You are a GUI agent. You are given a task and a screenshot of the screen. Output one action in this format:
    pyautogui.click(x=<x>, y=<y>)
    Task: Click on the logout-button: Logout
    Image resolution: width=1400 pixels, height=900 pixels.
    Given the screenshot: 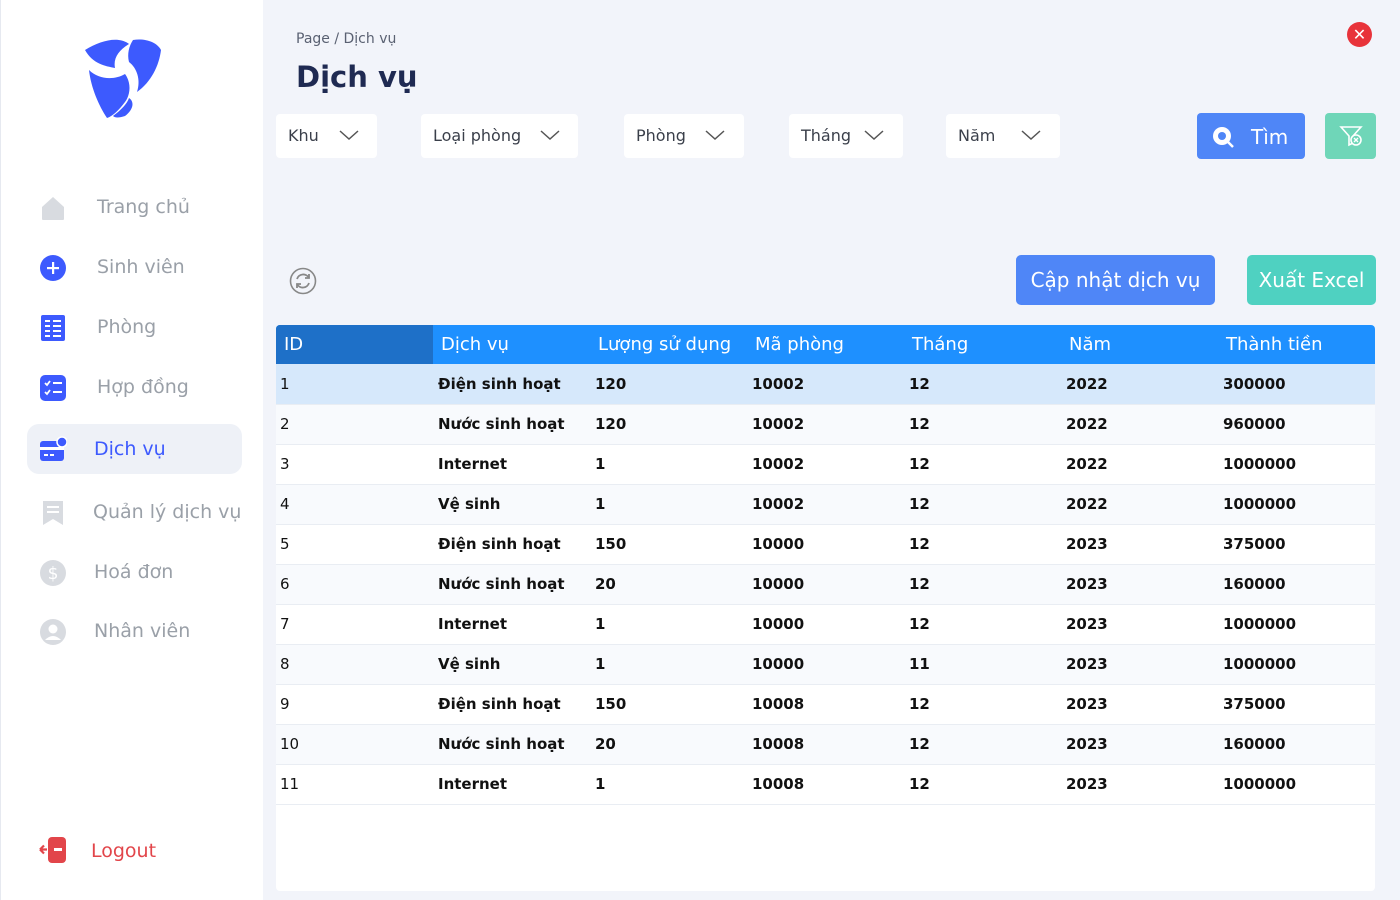 What is the action you would take?
    pyautogui.click(x=97, y=850)
    